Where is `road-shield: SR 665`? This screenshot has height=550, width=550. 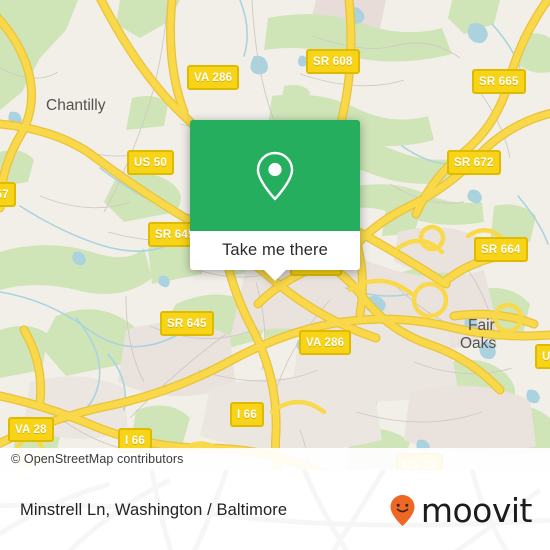
road-shield: SR 665 is located at coordinates (499, 81).